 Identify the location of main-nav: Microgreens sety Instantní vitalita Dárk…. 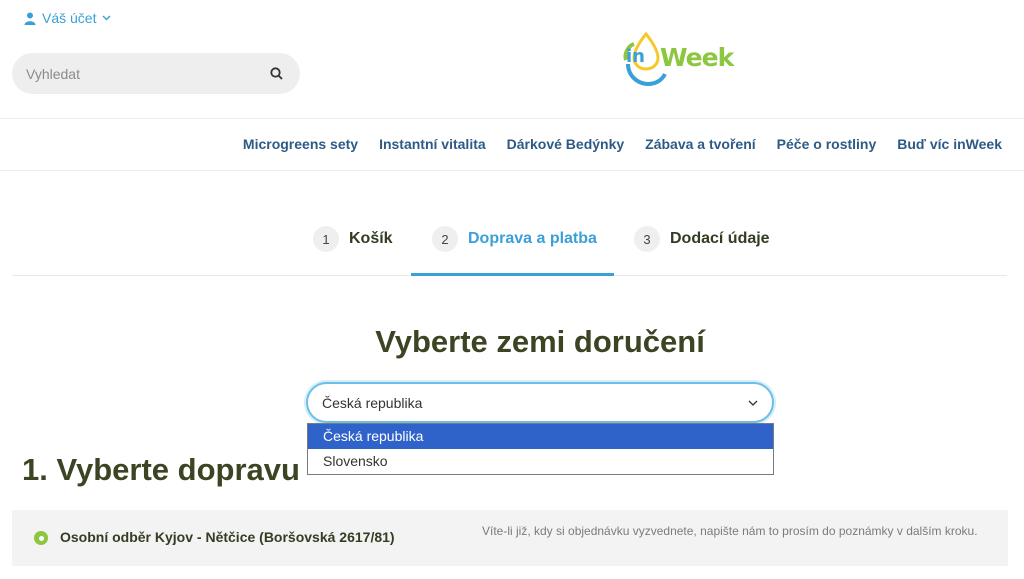
(622, 144).